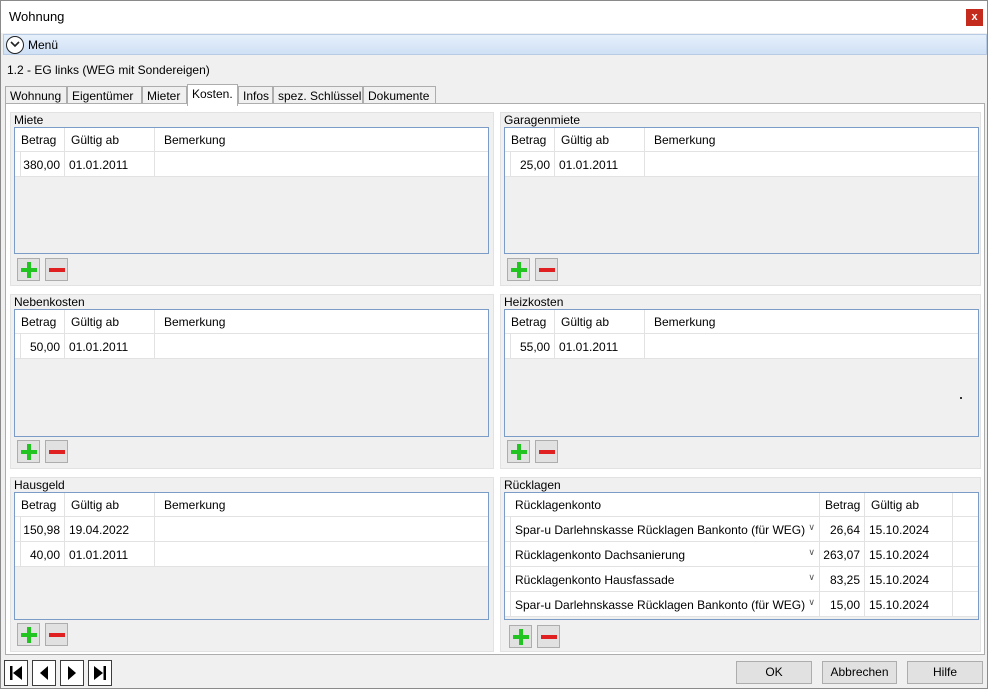 The height and width of the screenshot is (689, 988). What do you see at coordinates (56, 269) in the screenshot?
I see `remove-miete-button` at bounding box center [56, 269].